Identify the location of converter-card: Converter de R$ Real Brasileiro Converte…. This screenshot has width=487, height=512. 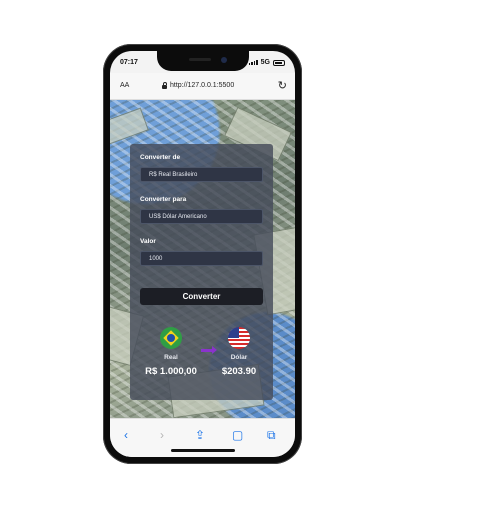
(201, 272).